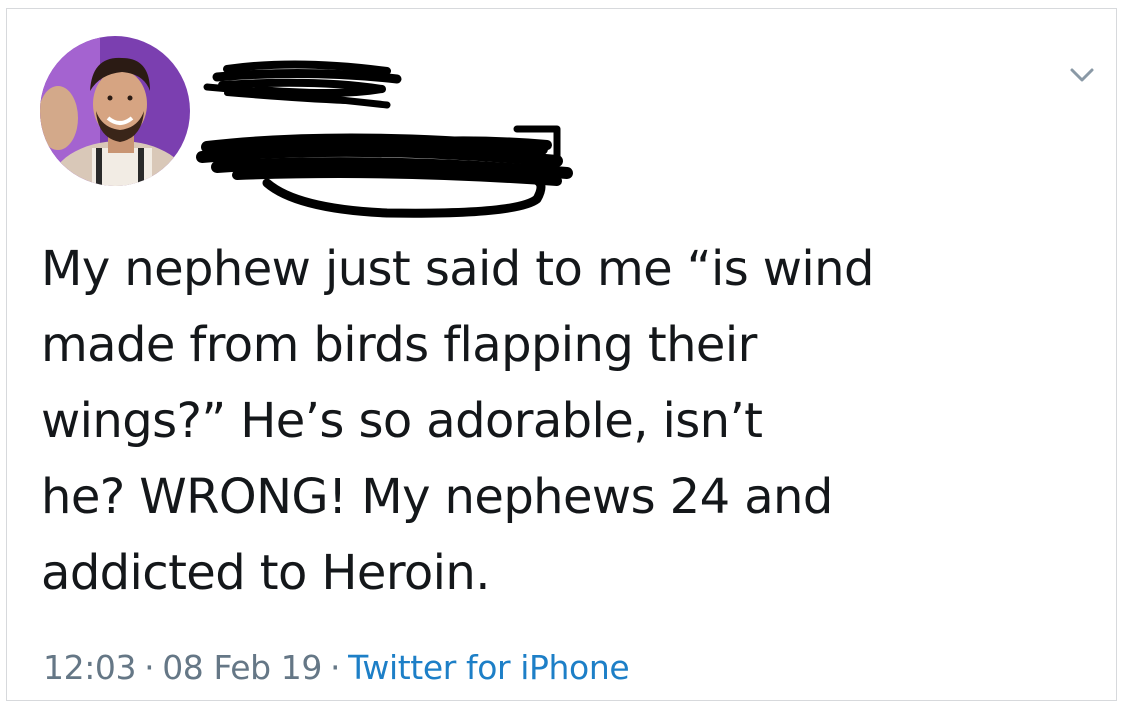 The height and width of the screenshot is (707, 1125). What do you see at coordinates (242, 667) in the screenshot?
I see `tweet-date: 08 Feb 19` at bounding box center [242, 667].